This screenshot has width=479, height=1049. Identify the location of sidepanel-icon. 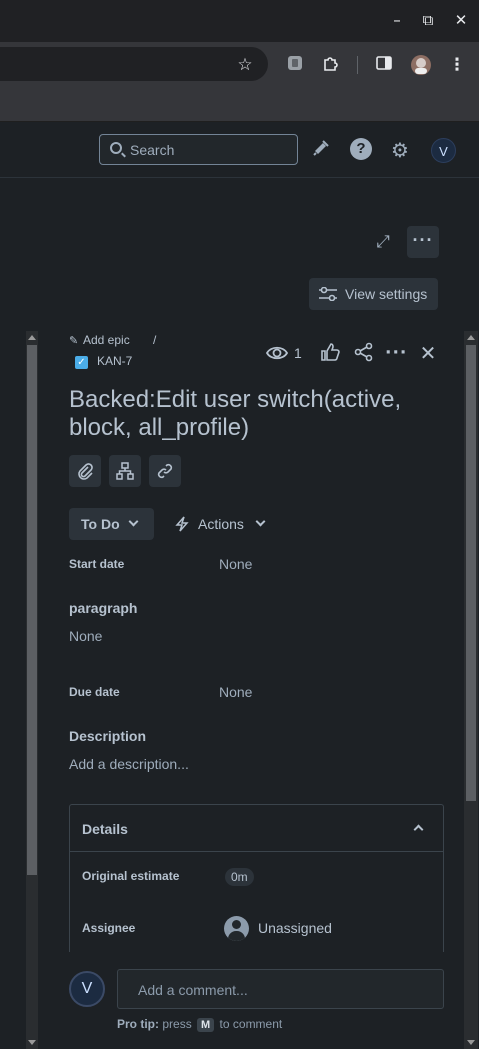
(384, 65).